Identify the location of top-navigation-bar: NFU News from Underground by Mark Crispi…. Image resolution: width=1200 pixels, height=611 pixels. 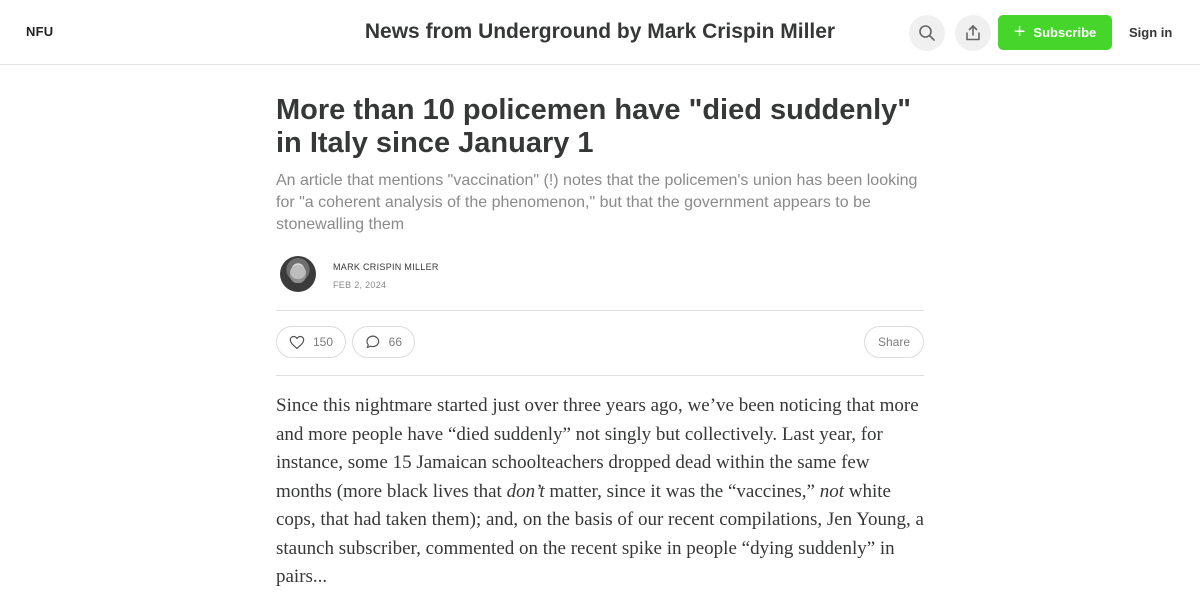
(600, 32).